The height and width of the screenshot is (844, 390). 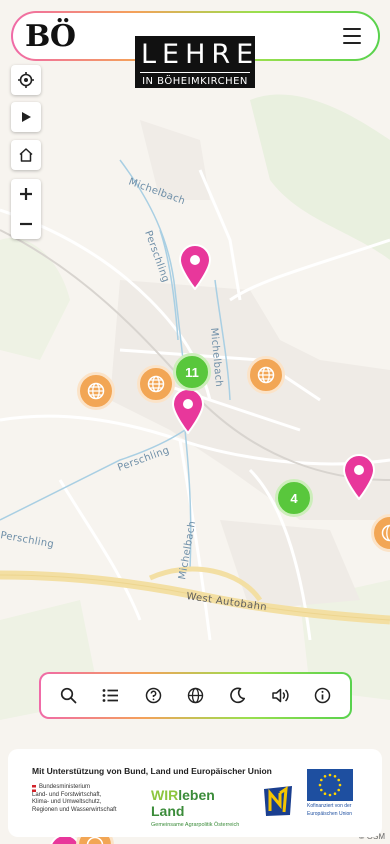 What do you see at coordinates (50, 36) in the screenshot?
I see `logo: BÖ` at bounding box center [50, 36].